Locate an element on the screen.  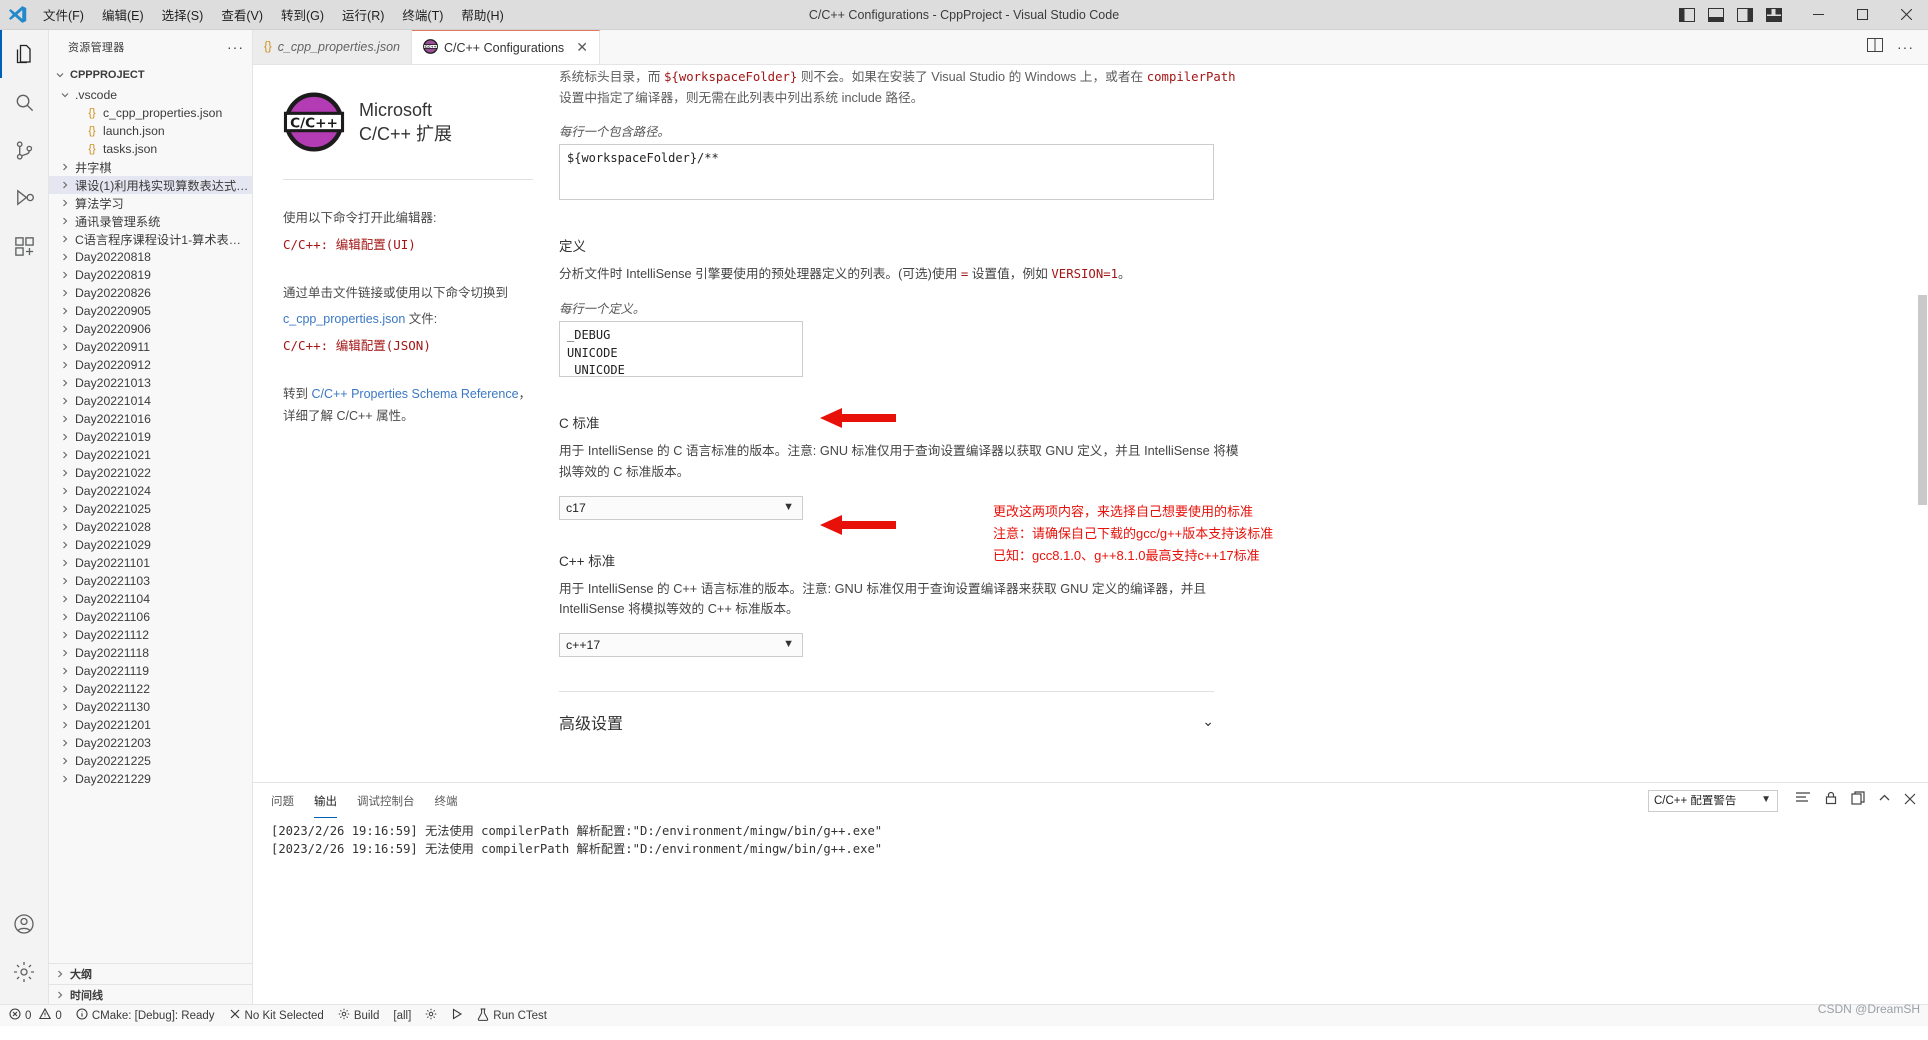
panel-tab-debug-console: 调试控制台 is located at coordinates (386, 800).